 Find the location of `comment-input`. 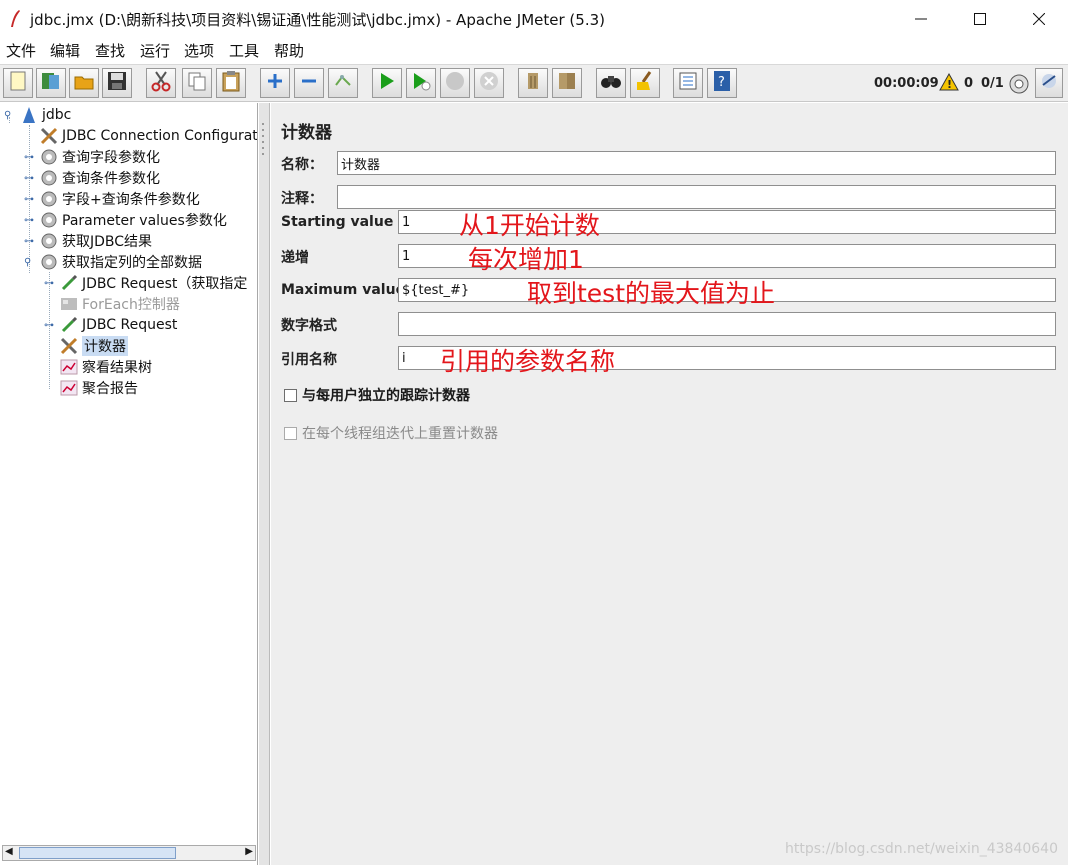

comment-input is located at coordinates (696, 197).